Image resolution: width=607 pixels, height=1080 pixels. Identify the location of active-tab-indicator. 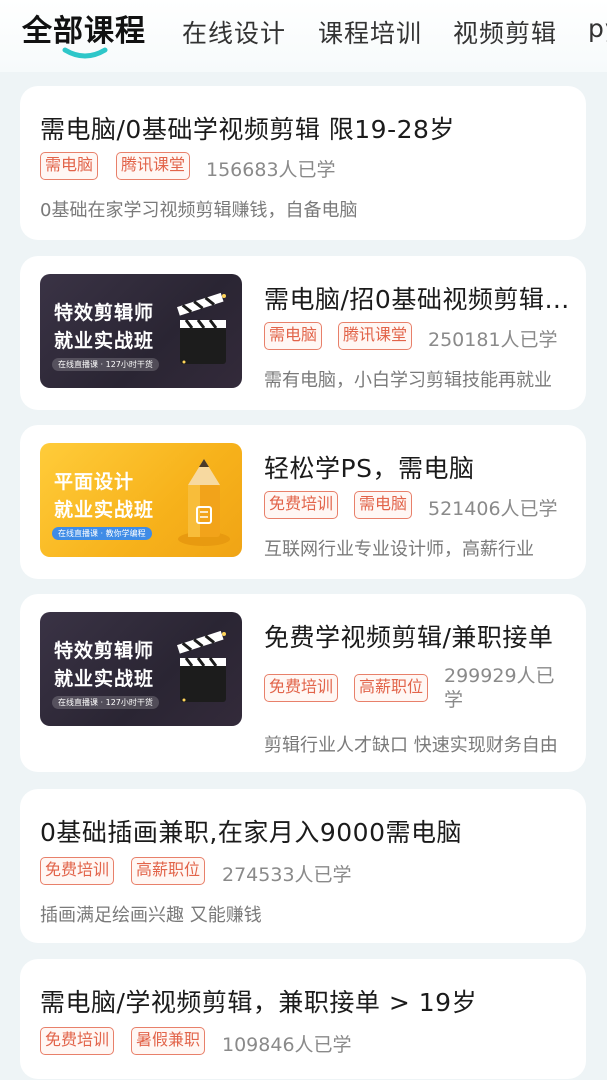
(85, 53).